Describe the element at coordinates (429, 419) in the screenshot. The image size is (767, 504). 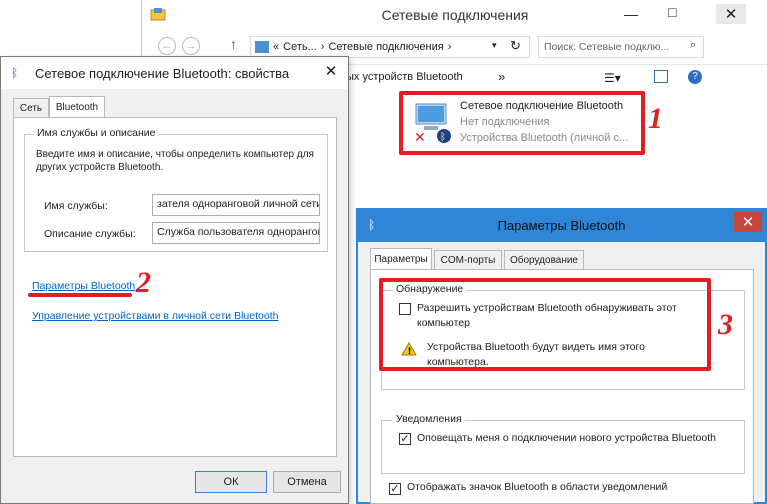
I see `group-notifications-title: Уведомления` at that location.